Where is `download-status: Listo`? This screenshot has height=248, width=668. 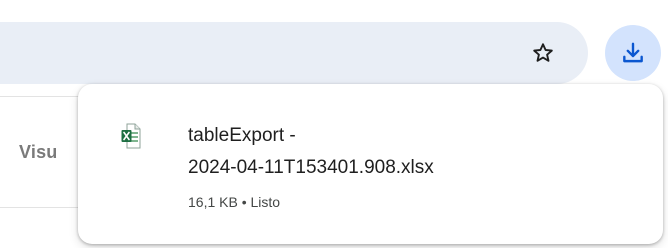 download-status: Listo is located at coordinates (265, 202).